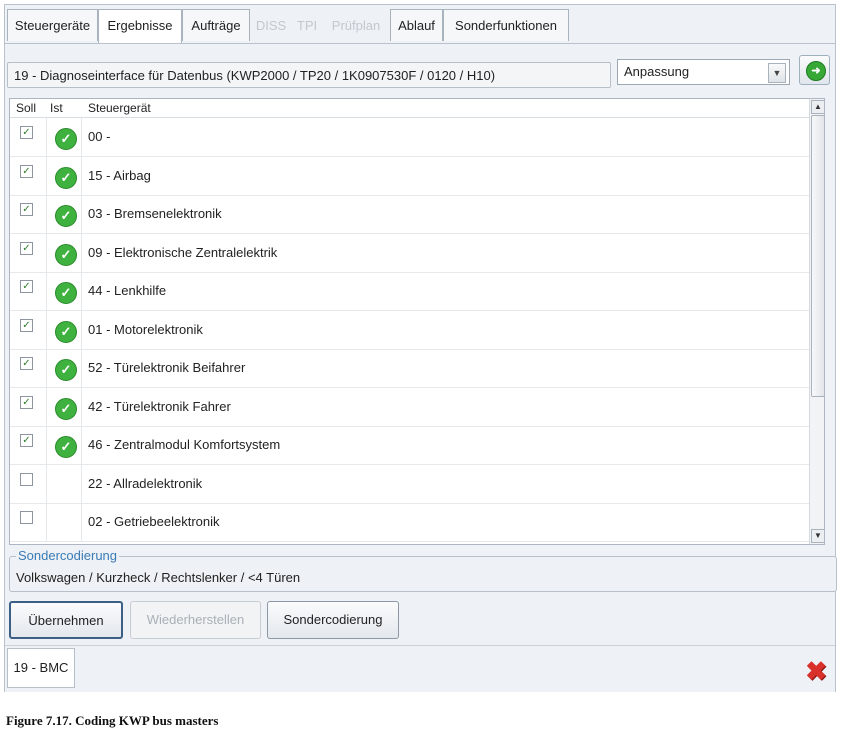 This screenshot has width=843, height=737. I want to click on mode-select: Anpassung ▼, so click(703, 72).